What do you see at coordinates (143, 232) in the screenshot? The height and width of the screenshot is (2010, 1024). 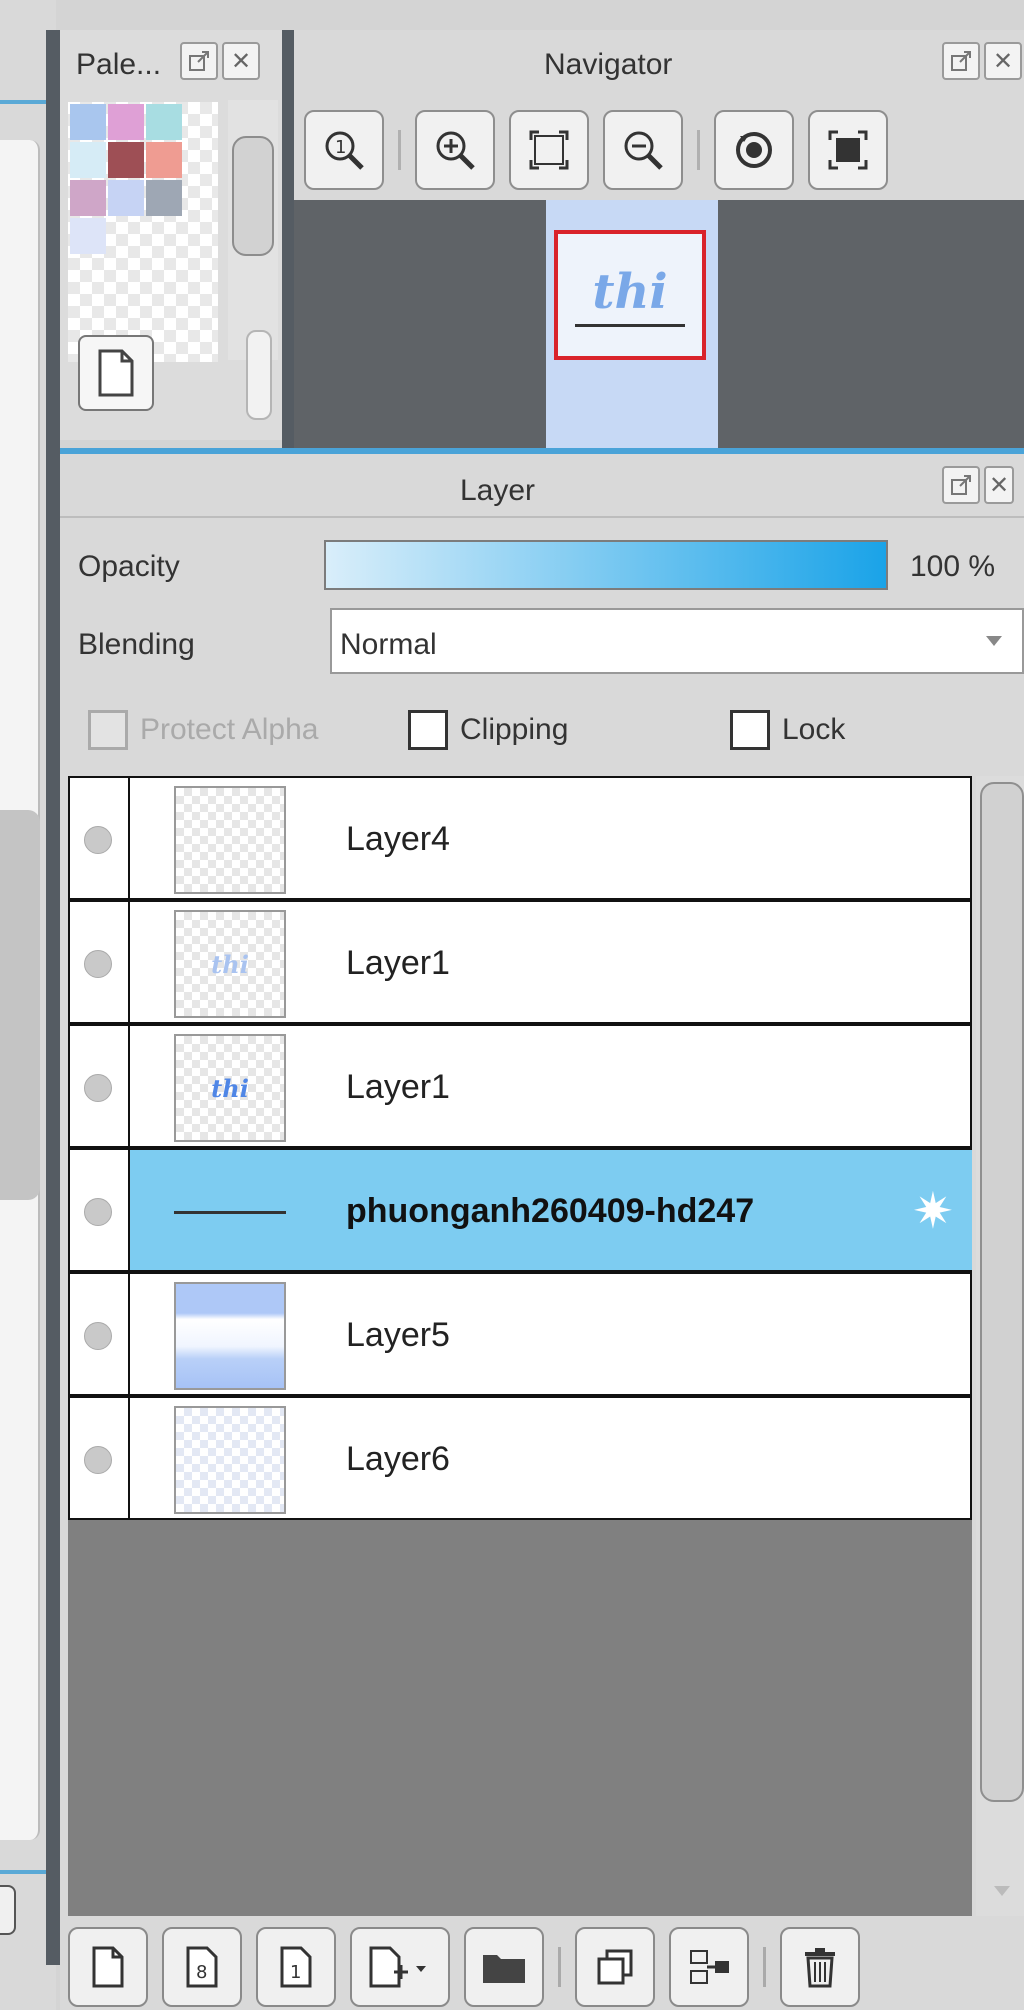 I see `color-swatch-grid` at bounding box center [143, 232].